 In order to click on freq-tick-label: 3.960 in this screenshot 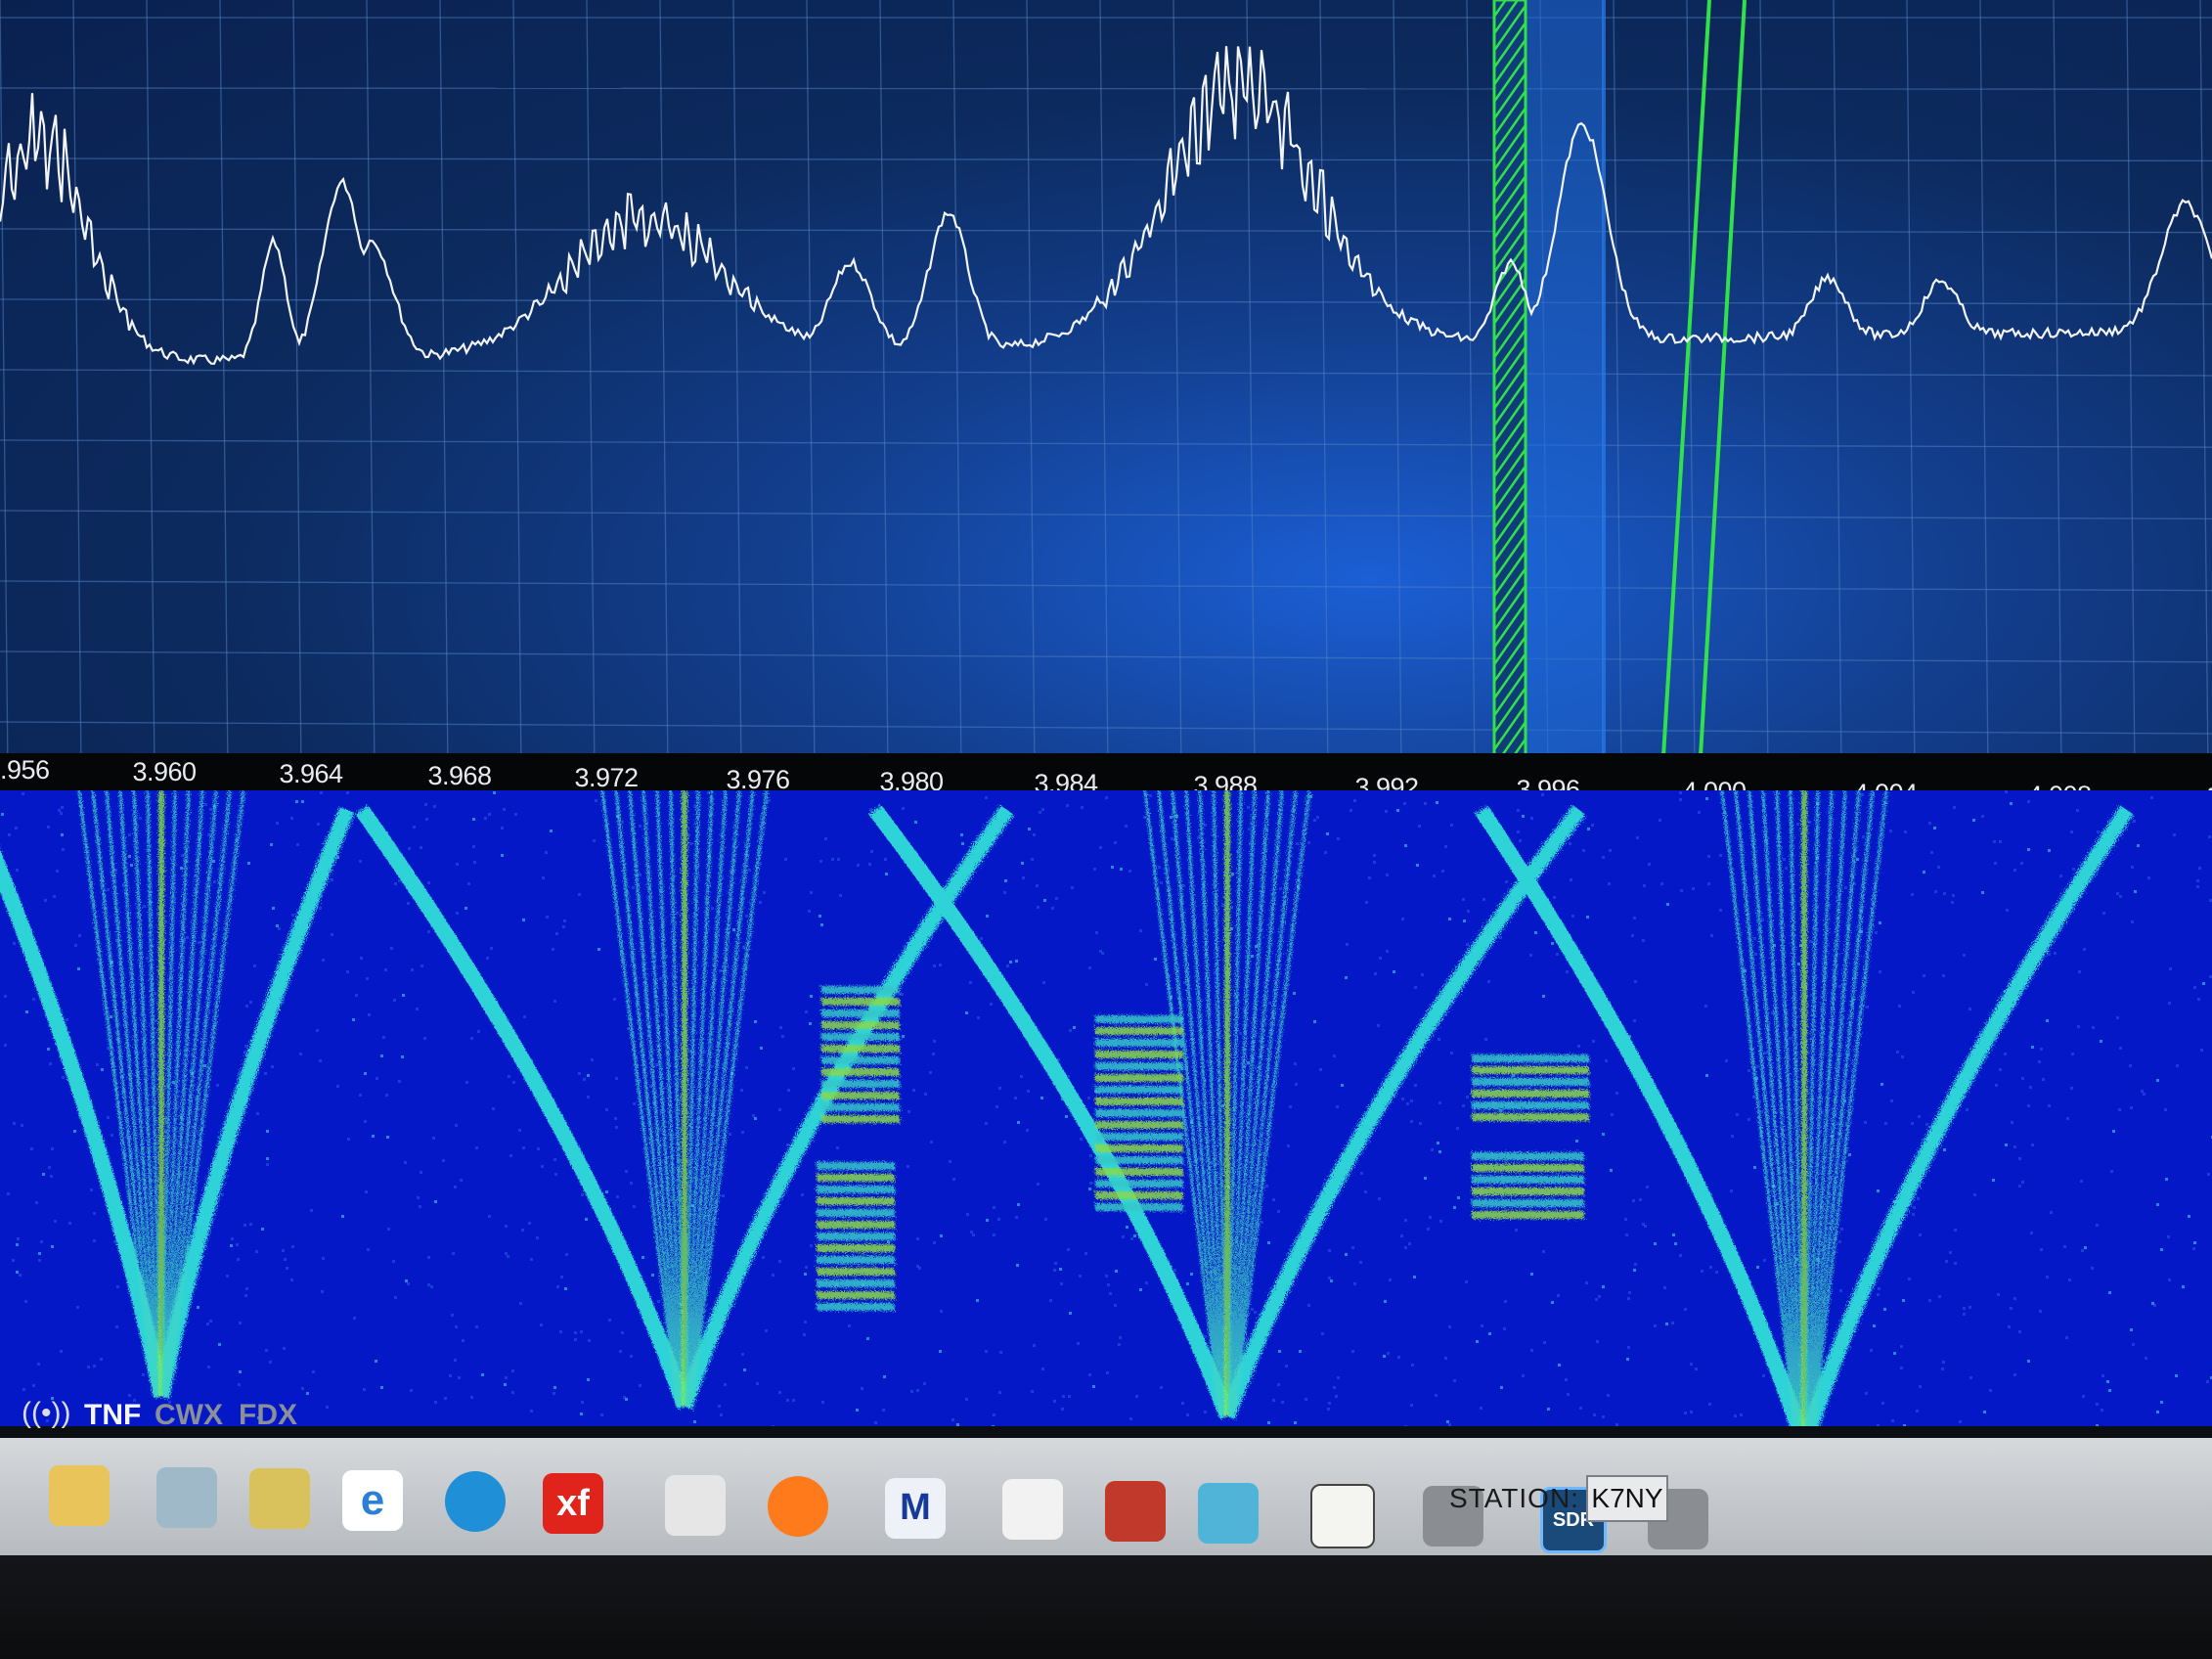, I will do `click(164, 771)`.